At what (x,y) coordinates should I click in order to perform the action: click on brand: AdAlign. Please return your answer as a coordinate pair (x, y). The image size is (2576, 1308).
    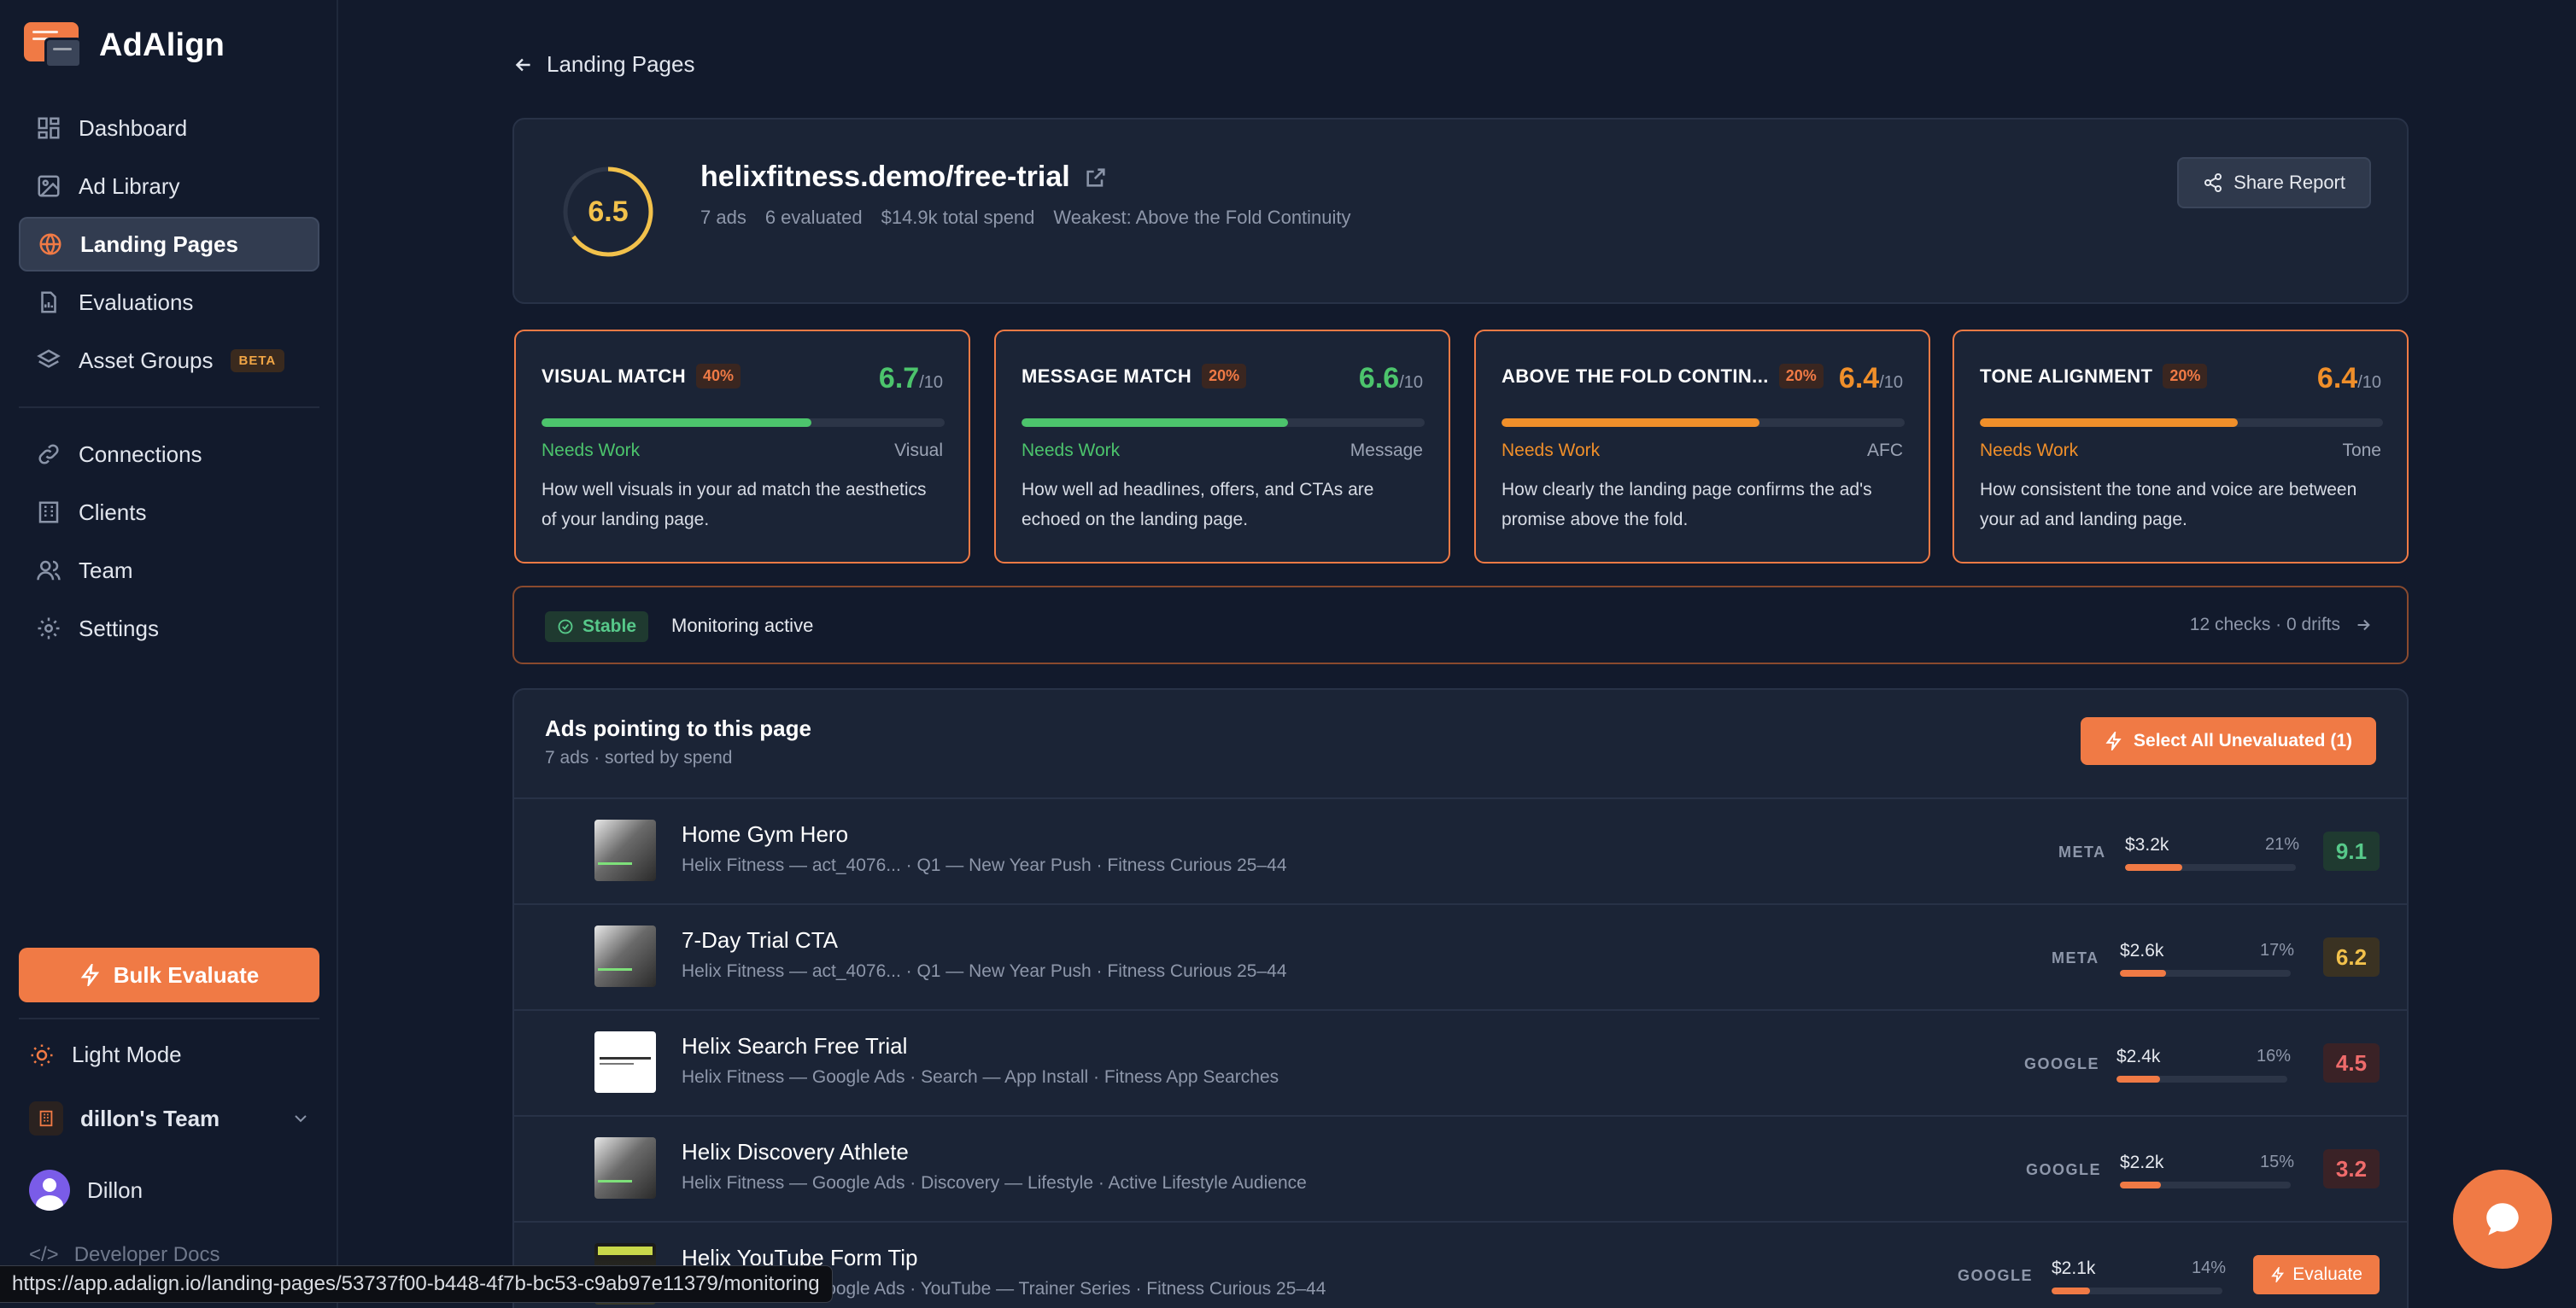
    Looking at the image, I should click on (124, 45).